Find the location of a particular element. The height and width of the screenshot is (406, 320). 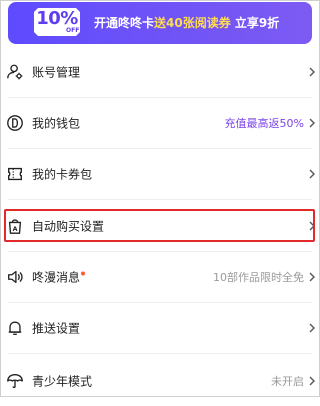

membership-banner: 10% OFF 开通咚咚卡送40张阅读券 立享9折 is located at coordinates (160, 23).